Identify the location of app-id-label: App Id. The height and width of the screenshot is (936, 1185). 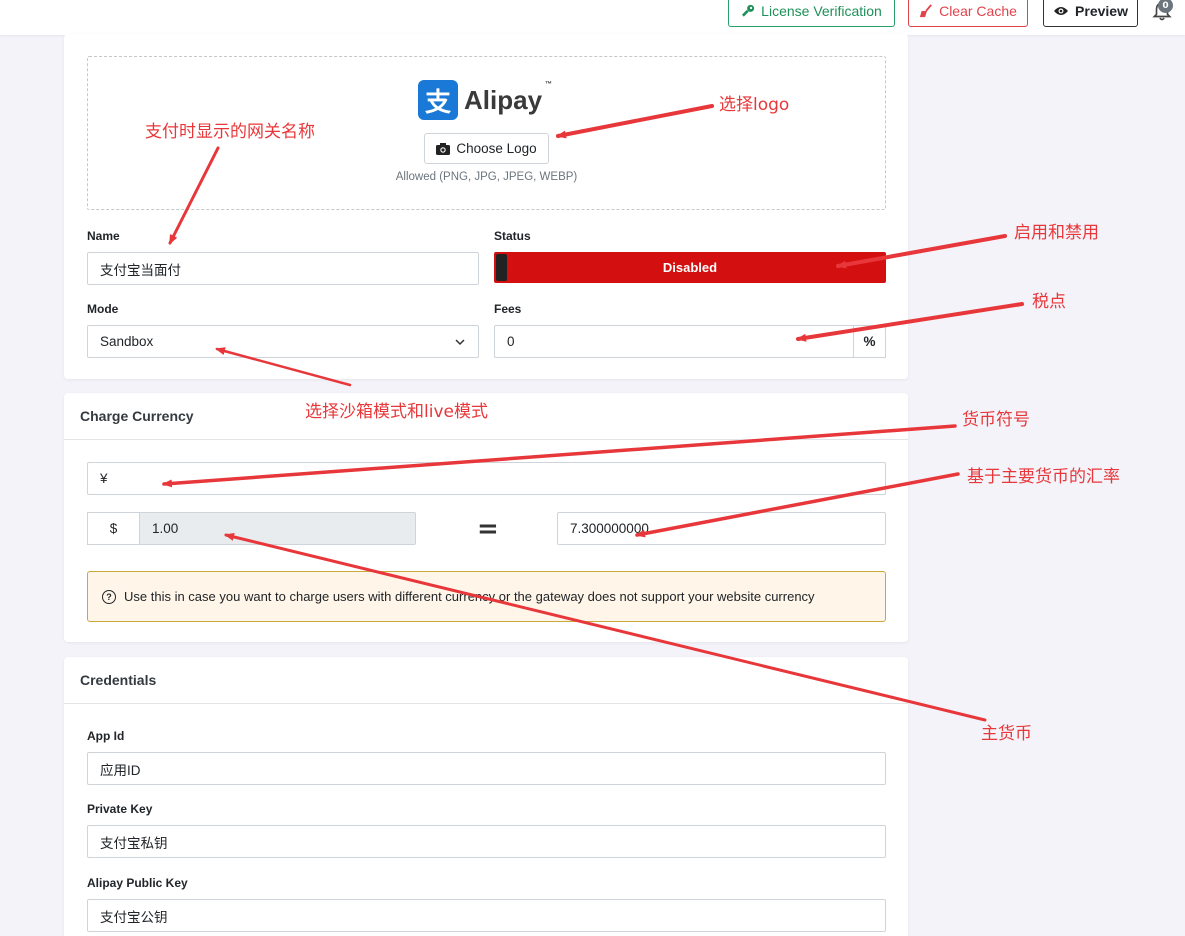
(106, 736).